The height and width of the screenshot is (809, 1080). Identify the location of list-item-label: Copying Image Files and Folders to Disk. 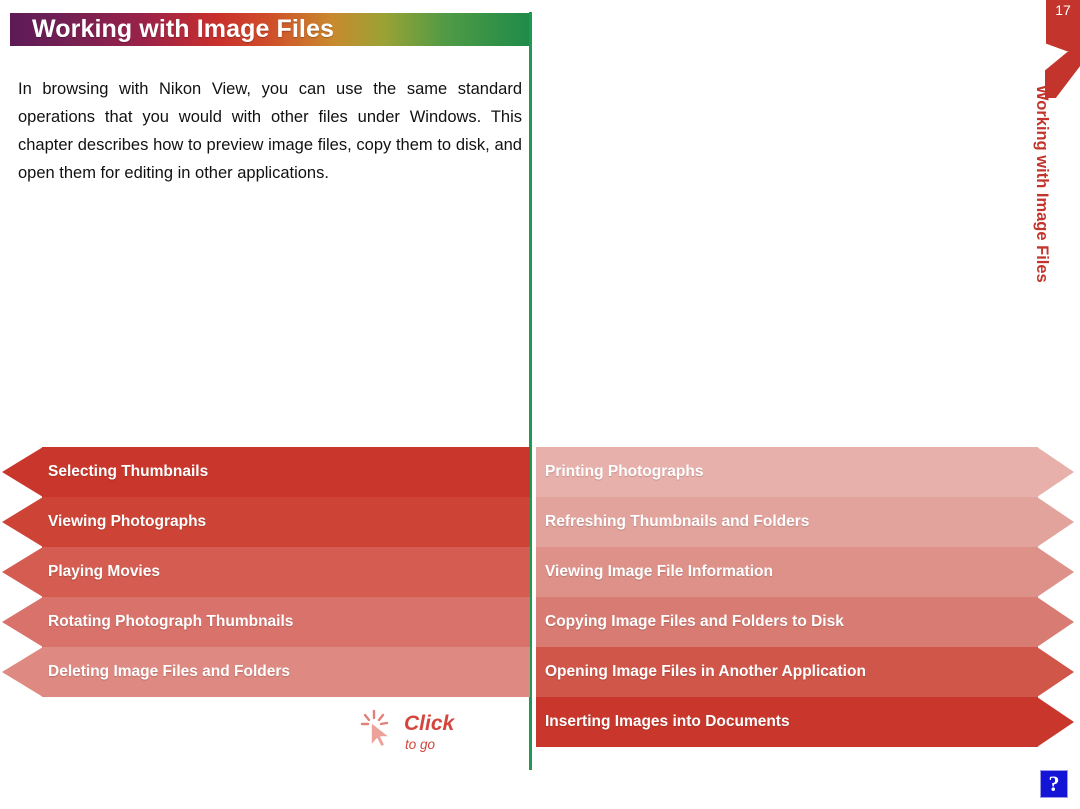
(694, 622).